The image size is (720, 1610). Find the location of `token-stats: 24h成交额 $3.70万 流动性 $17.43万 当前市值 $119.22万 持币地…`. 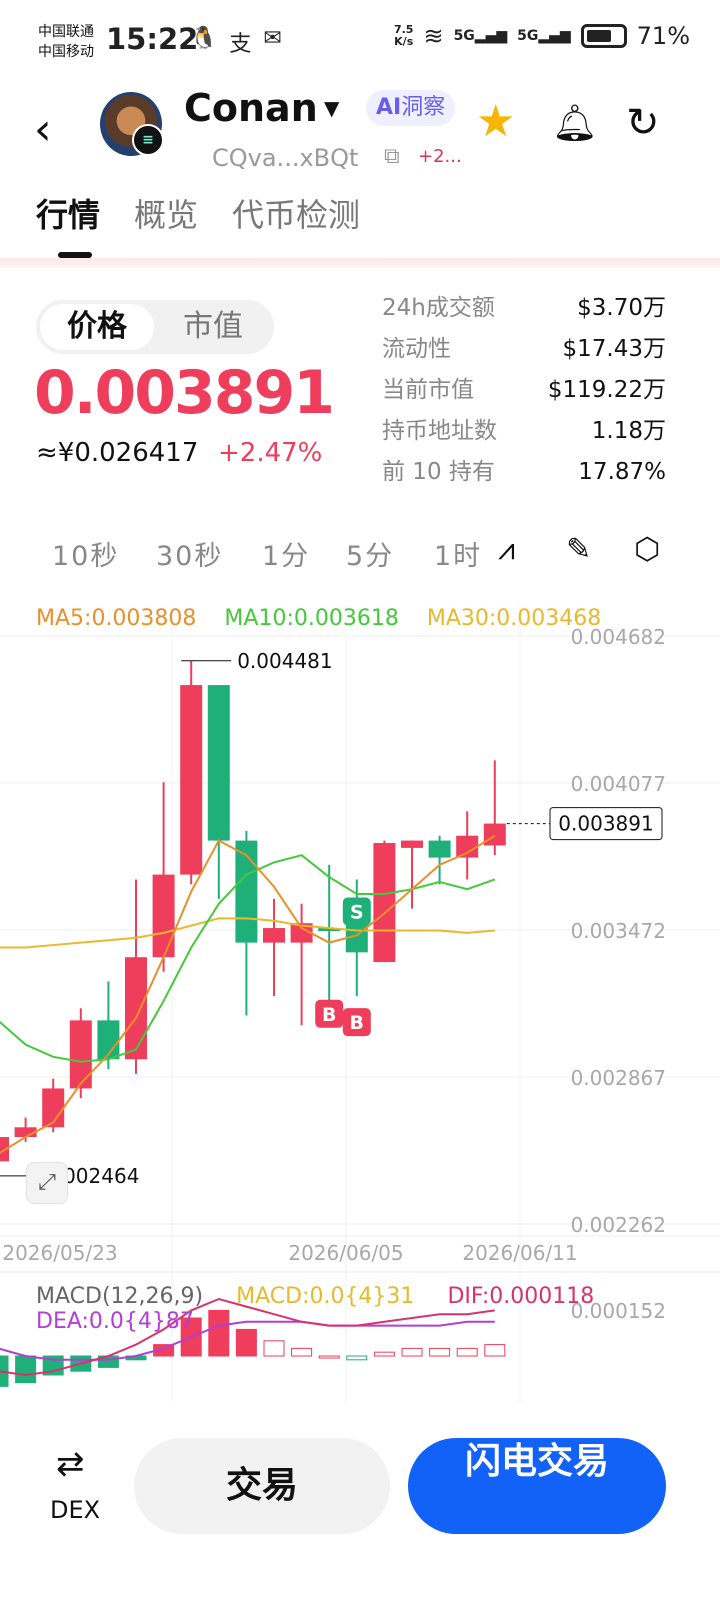

token-stats: 24h成交额 $3.70万 流动性 $17.43万 当前市值 $119.22万 持币地… is located at coordinates (524, 390).